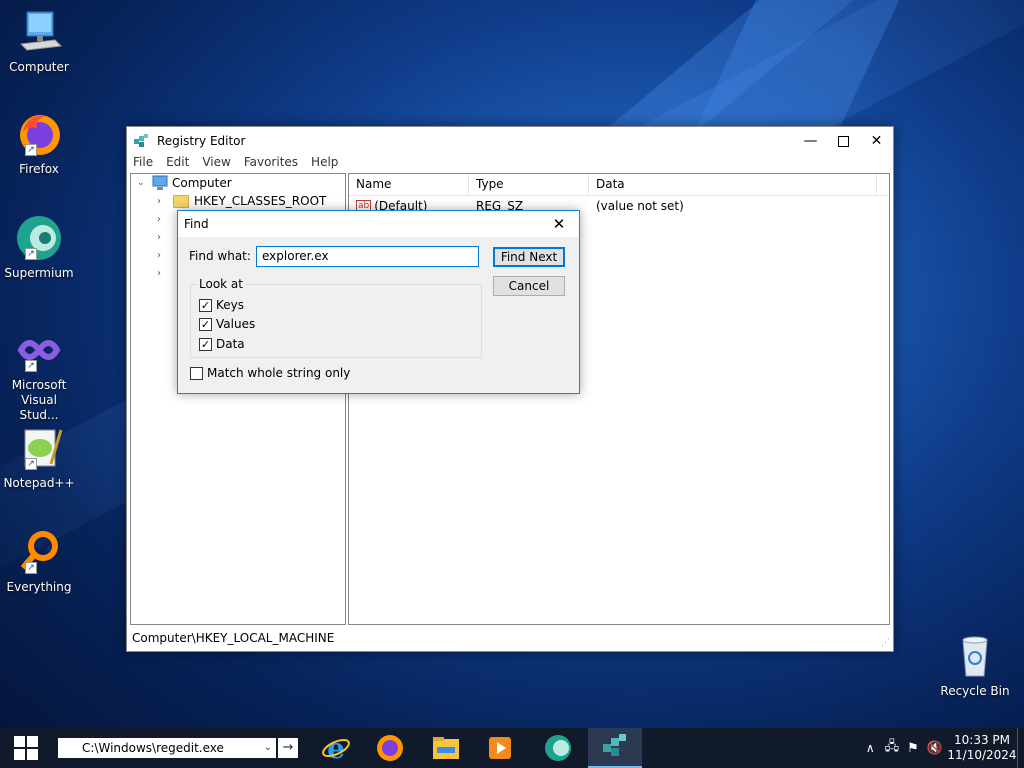 This screenshot has width=1024, height=768. What do you see at coordinates (220, 256) in the screenshot?
I see `find-what-label: Find what:` at bounding box center [220, 256].